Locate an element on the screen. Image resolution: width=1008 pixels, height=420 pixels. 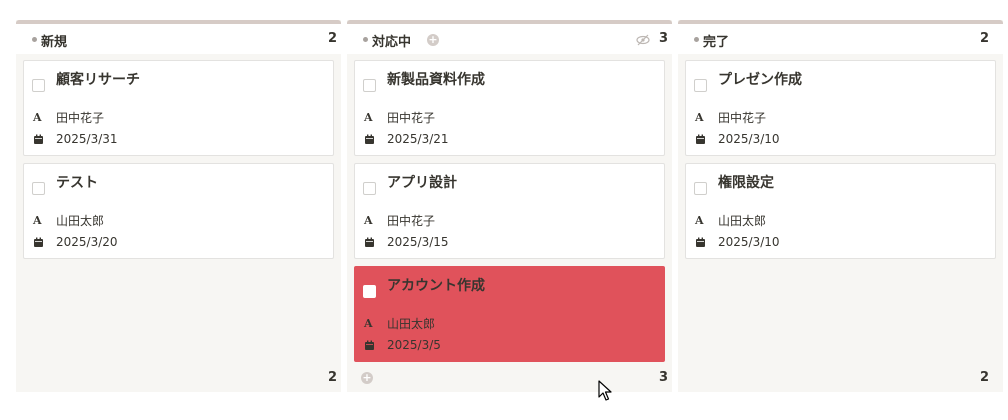
card: 顧客リサーチ A 田中花子 2025/3/31 is located at coordinates (178, 108).